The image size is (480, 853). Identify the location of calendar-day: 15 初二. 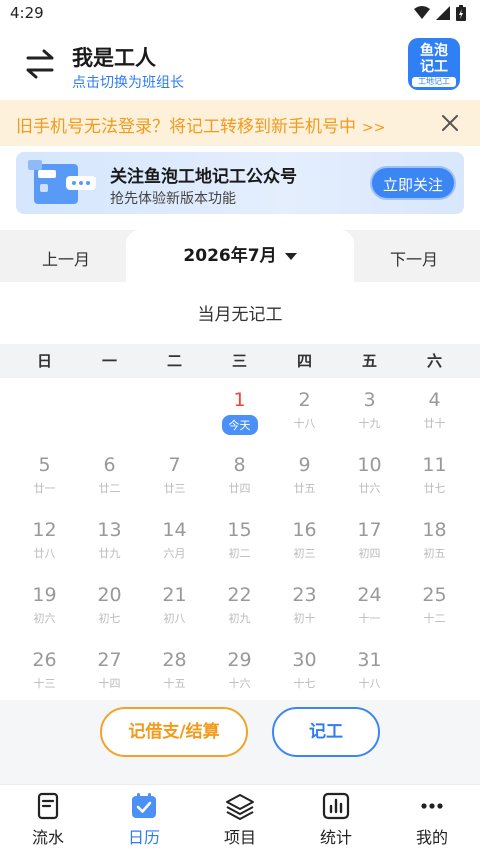
(239, 544).